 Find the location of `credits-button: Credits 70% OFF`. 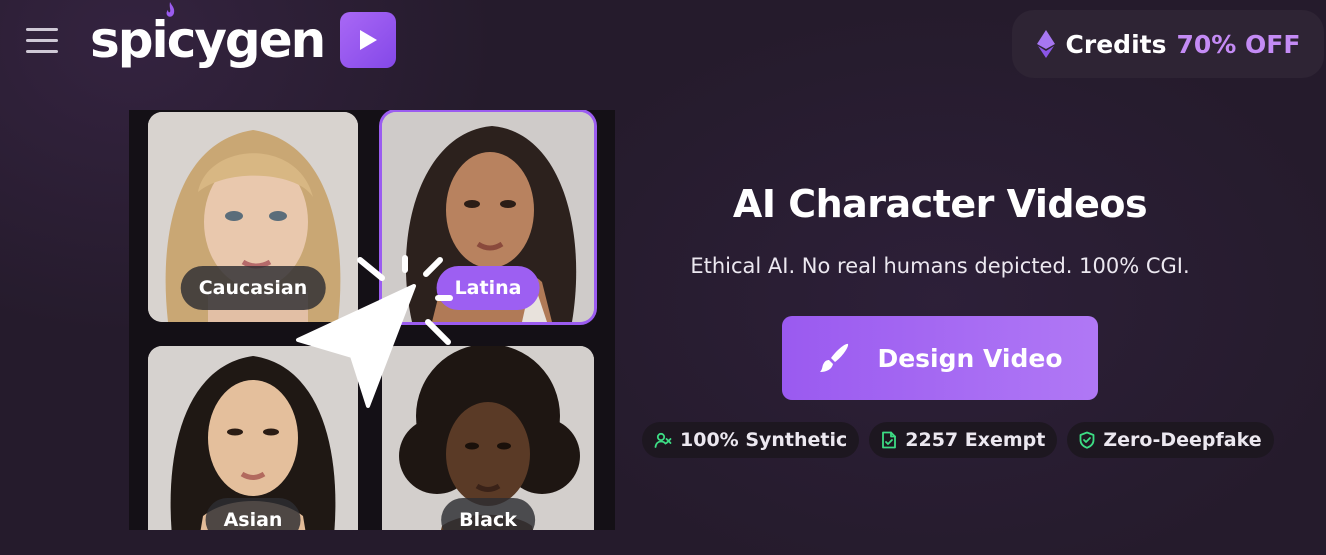

credits-button: Credits 70% OFF is located at coordinates (1168, 44).